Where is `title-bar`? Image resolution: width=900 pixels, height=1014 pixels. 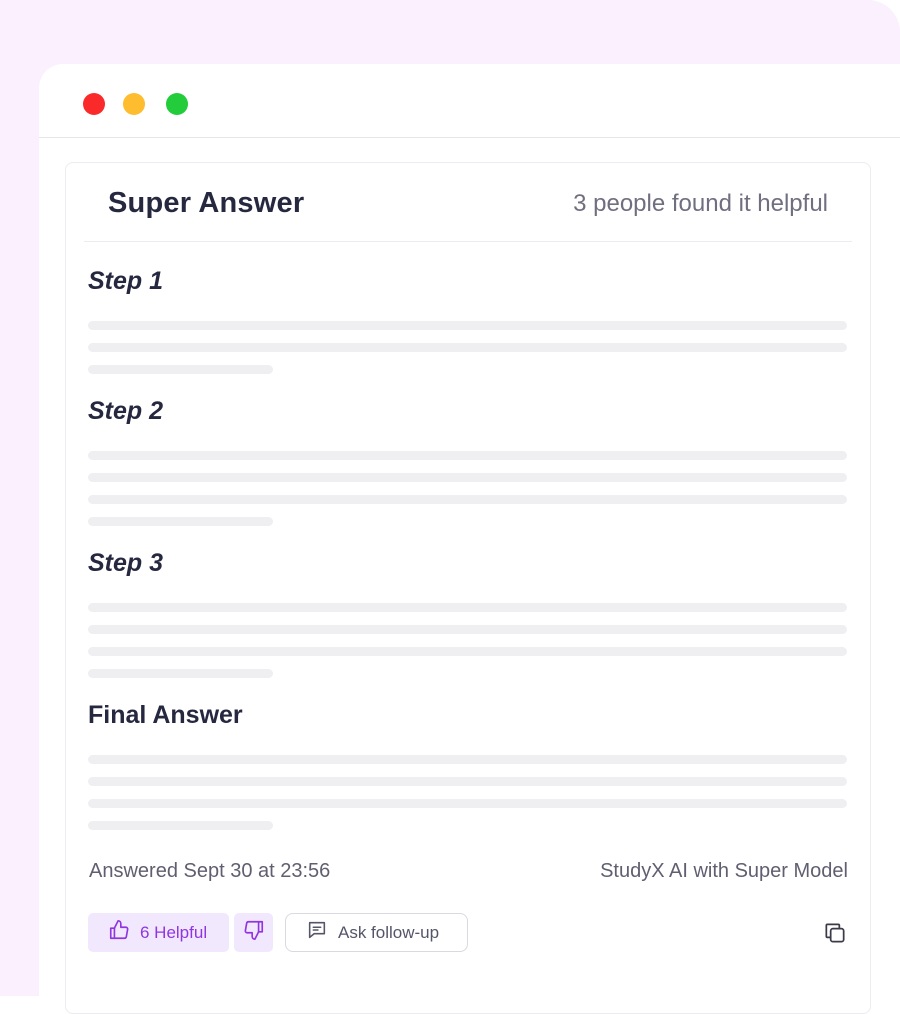
title-bar is located at coordinates (469, 101).